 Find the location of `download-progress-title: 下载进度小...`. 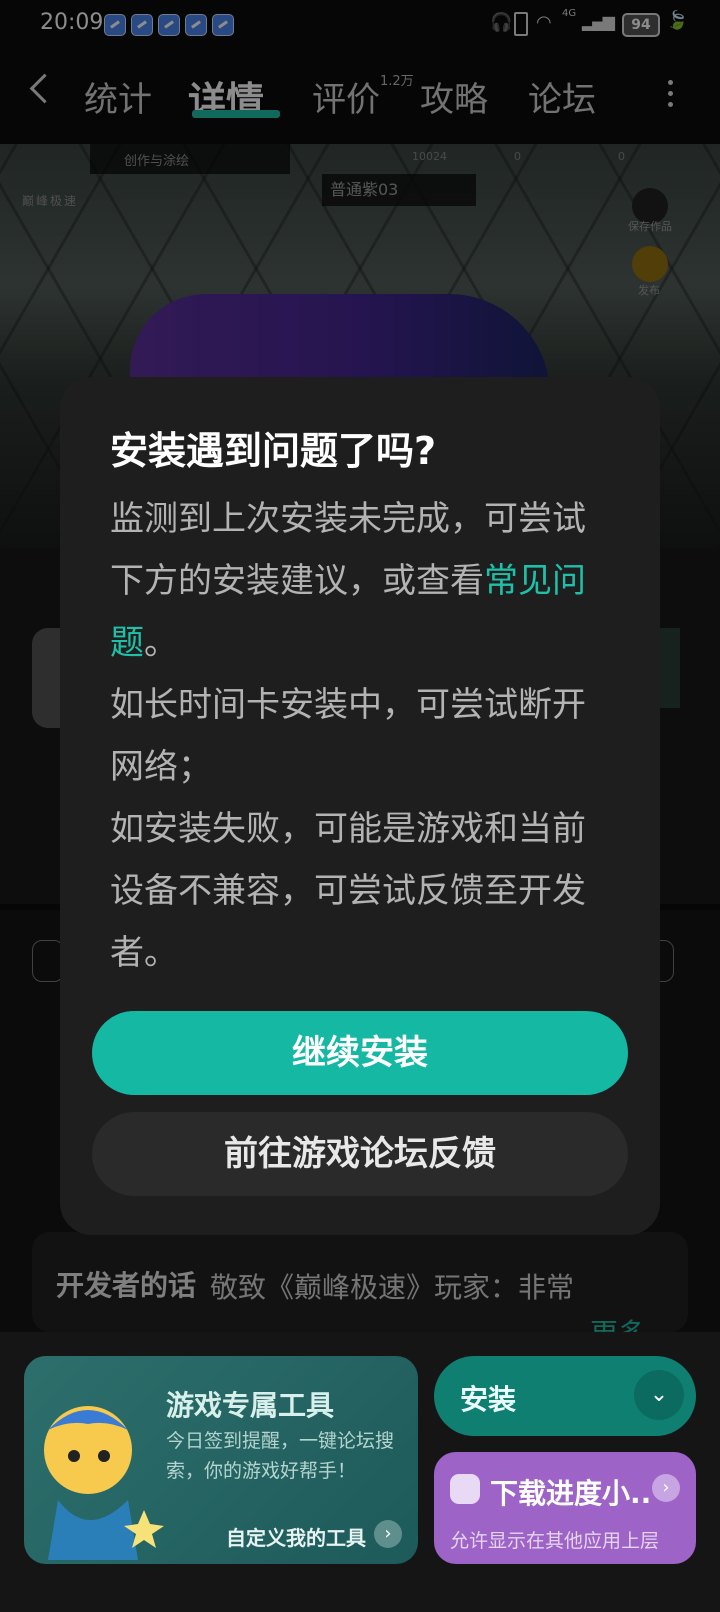

download-progress-title: 下载进度小... is located at coordinates (570, 1493).